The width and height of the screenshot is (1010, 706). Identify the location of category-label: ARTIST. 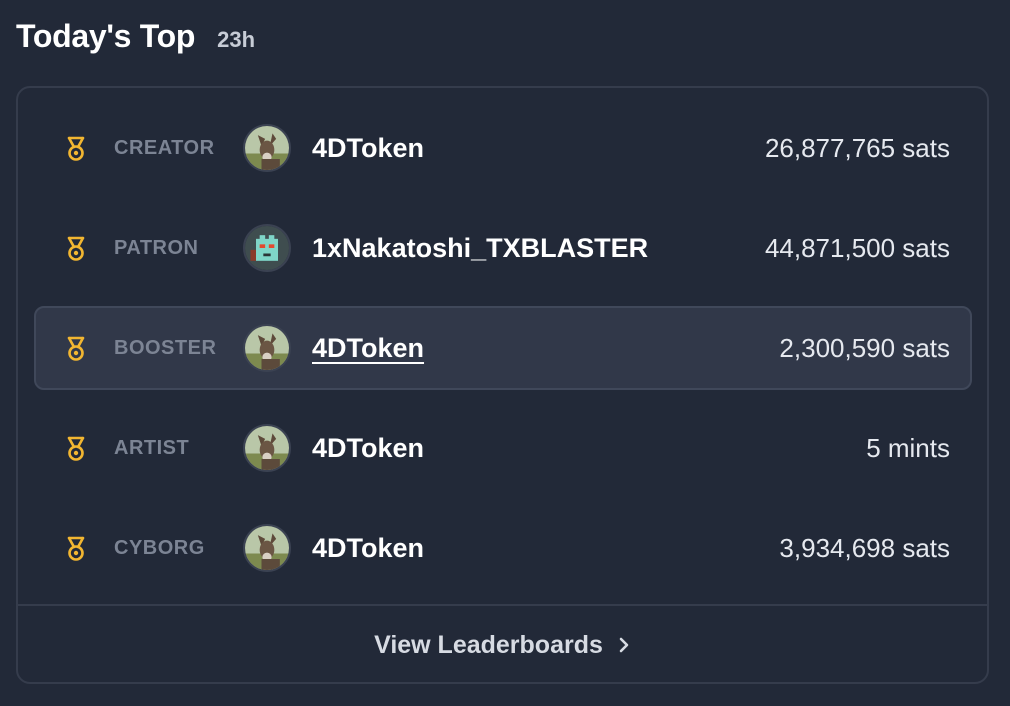
(152, 447).